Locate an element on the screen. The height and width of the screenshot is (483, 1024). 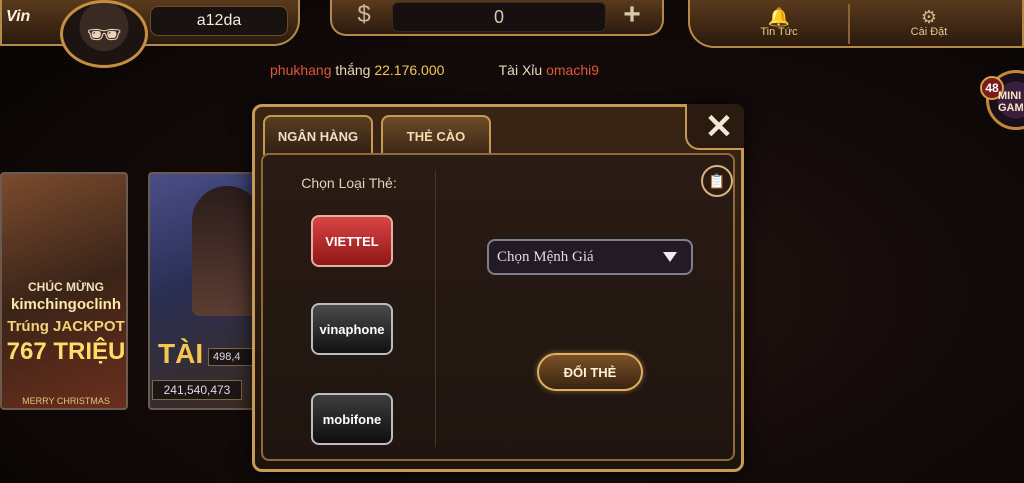
ticker-next-user: omachi9 is located at coordinates (573, 70).